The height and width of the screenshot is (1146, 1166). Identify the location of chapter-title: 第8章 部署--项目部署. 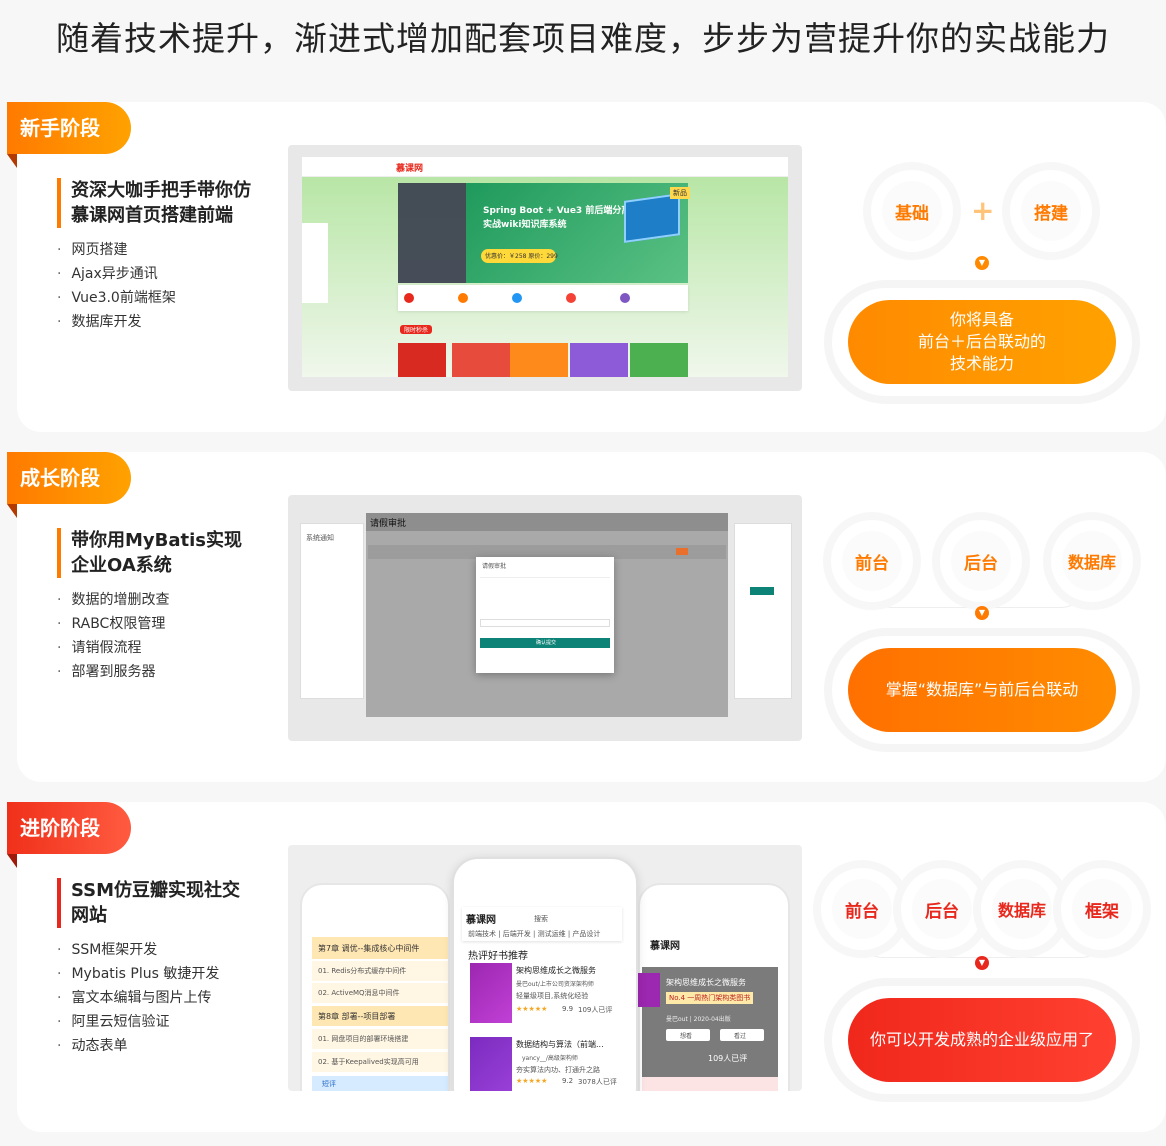
(357, 1016).